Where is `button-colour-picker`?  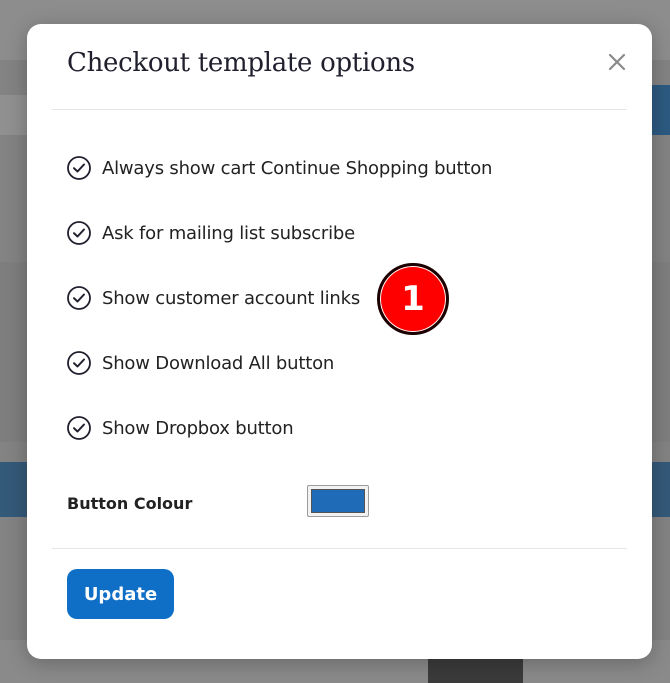 button-colour-picker is located at coordinates (338, 501).